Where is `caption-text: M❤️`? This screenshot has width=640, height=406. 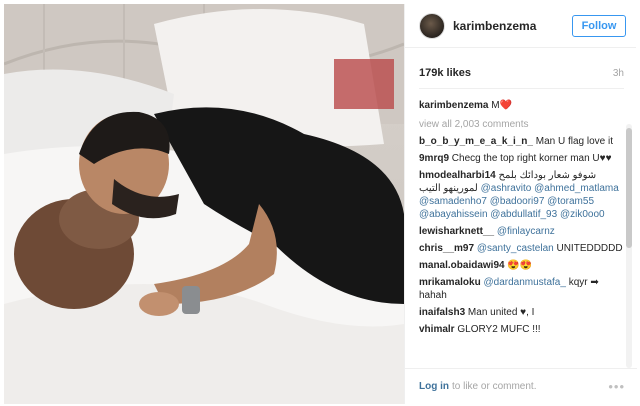
caption-text: M❤️ is located at coordinates (502, 105).